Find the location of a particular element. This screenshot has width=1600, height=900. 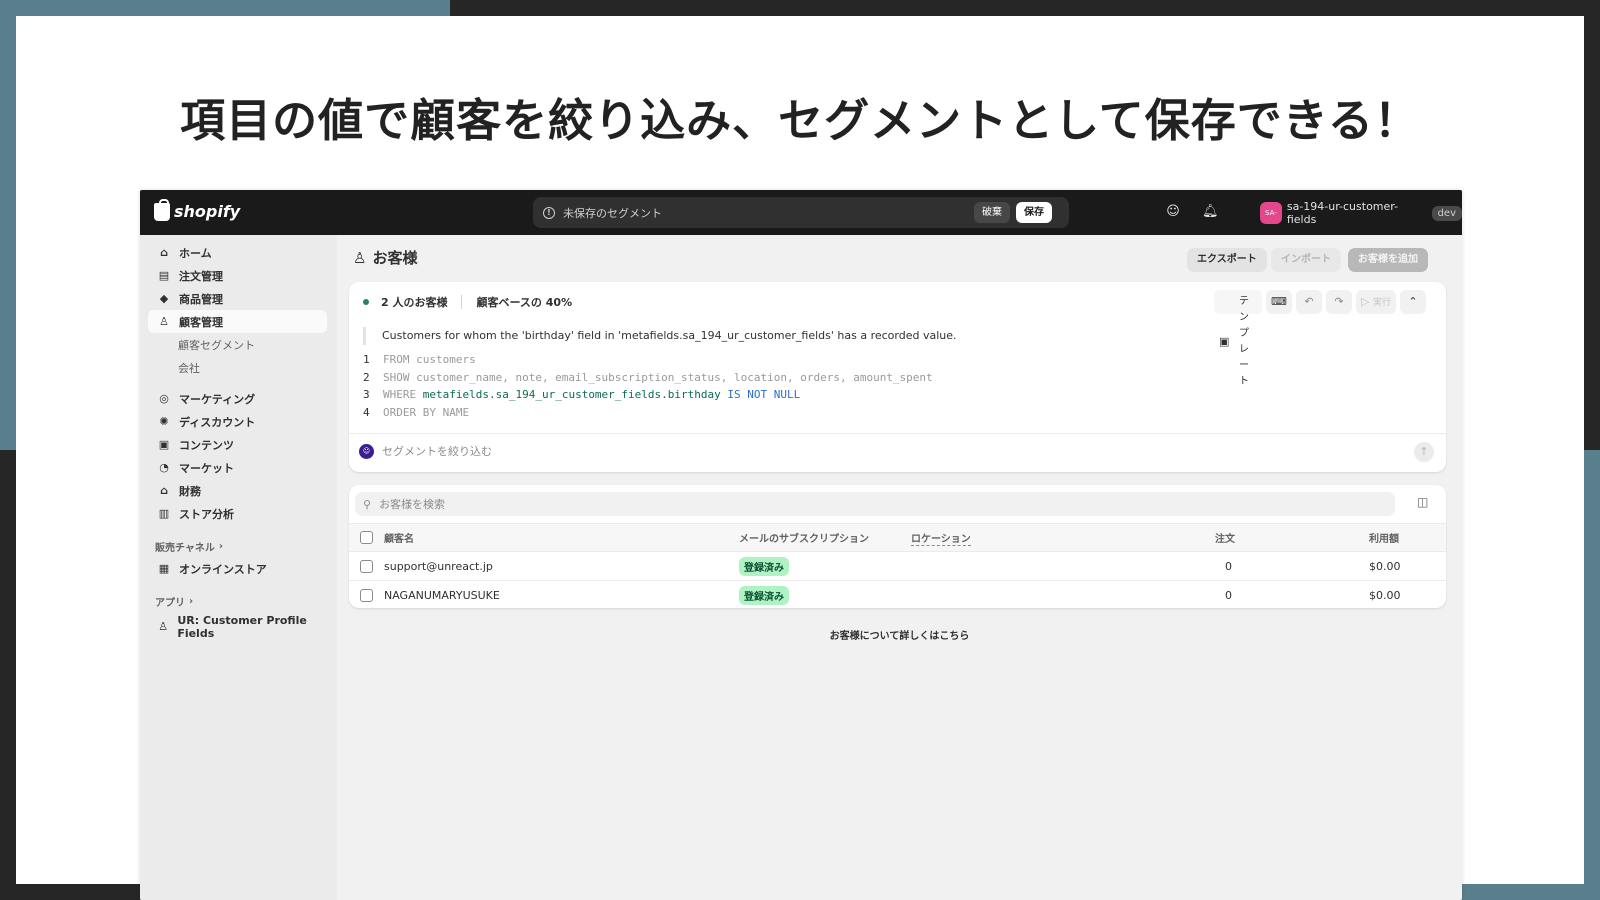

sidebar-item-home: ⌂ ホーム is located at coordinates (237, 252).